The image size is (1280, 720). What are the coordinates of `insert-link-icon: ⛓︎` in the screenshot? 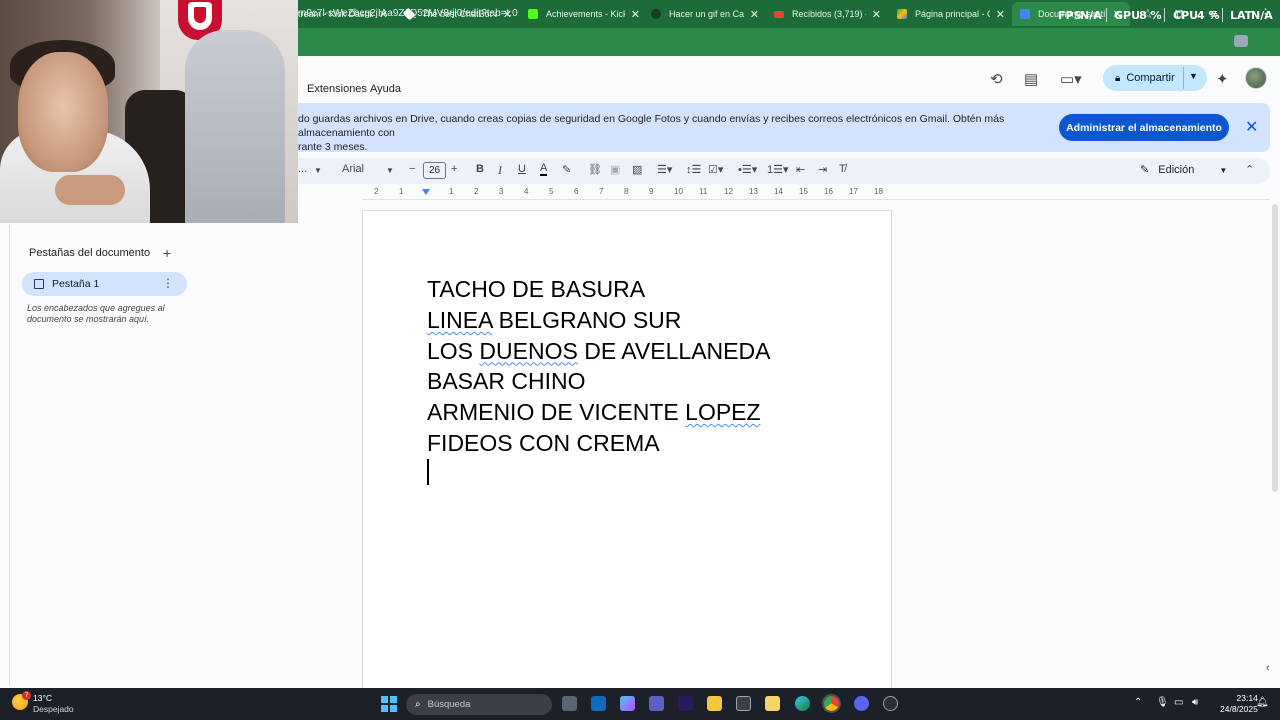 It's located at (595, 169).